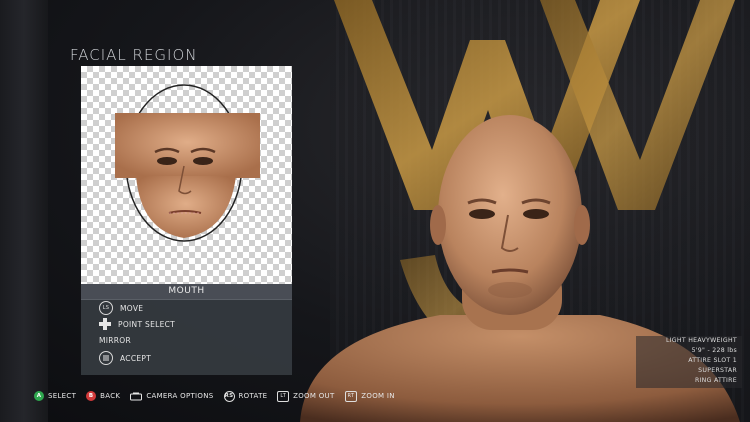  I want to click on move-label: MOVE, so click(132, 308).